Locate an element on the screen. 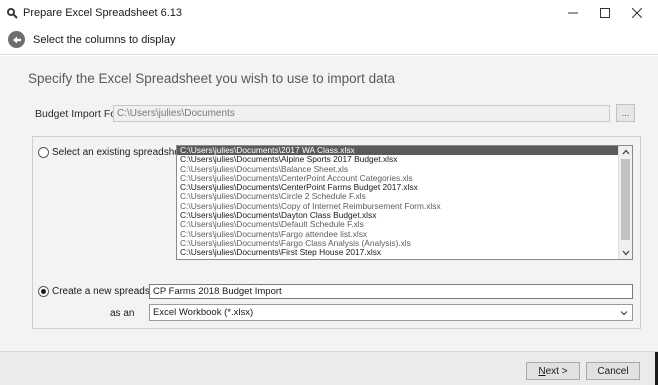 The width and height of the screenshot is (658, 385). existing-spreadsheet-label: Select an existing spreadsheet is located at coordinates (120, 152).